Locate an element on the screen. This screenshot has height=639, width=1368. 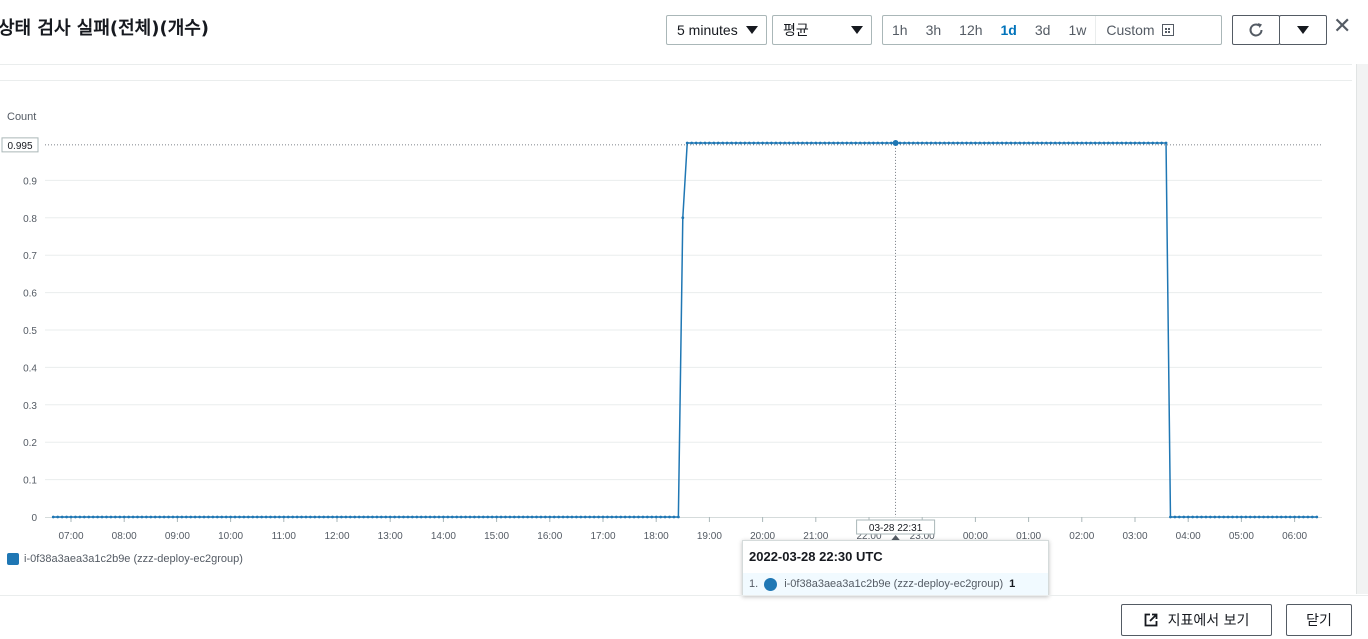
refresh-button is located at coordinates (1256, 30).